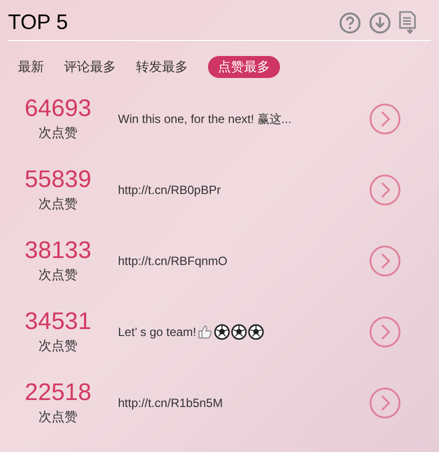  What do you see at coordinates (38, 23) in the screenshot?
I see `page-title: TOP 5` at bounding box center [38, 23].